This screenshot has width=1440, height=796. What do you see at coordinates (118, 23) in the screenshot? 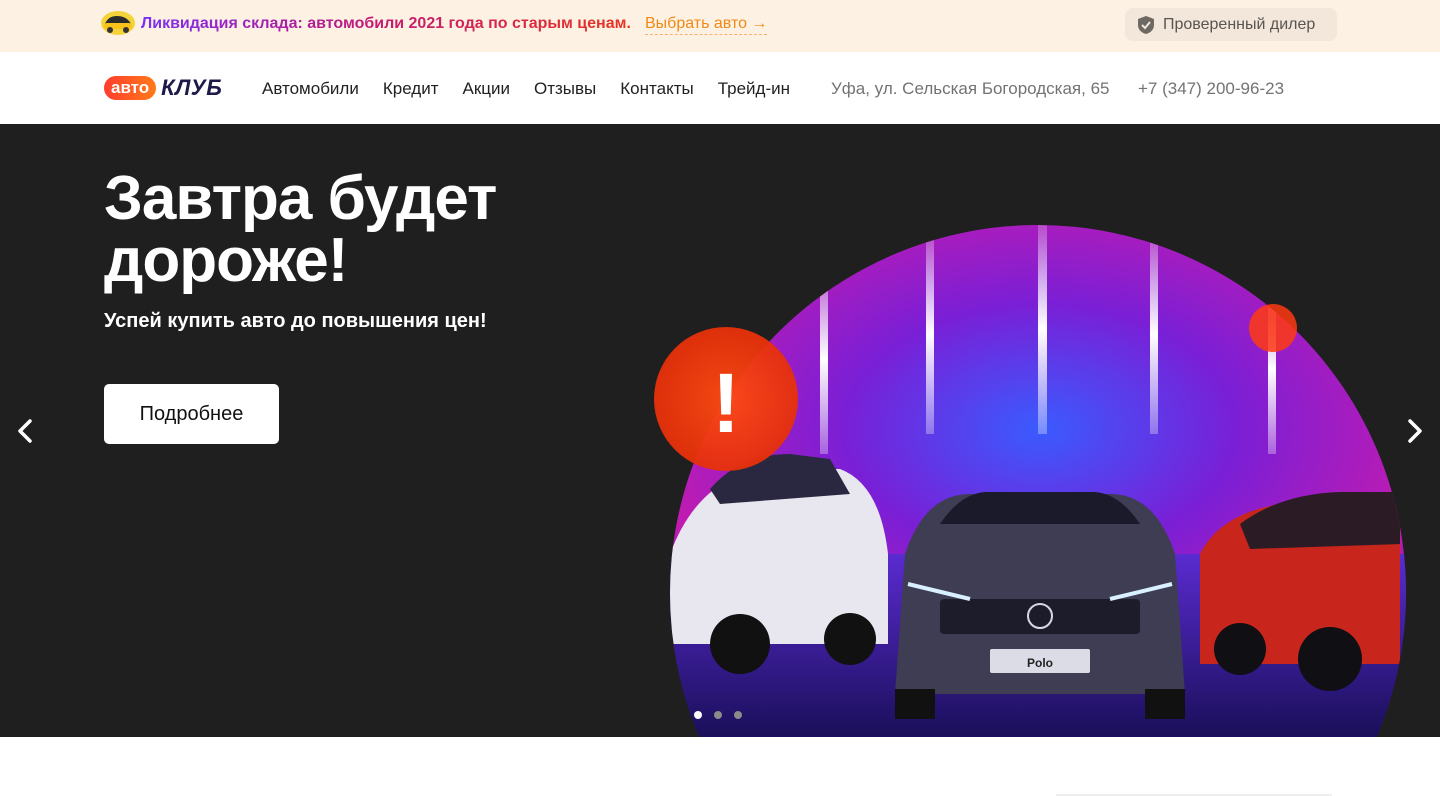
I see `car-emoji-icon` at bounding box center [118, 23].